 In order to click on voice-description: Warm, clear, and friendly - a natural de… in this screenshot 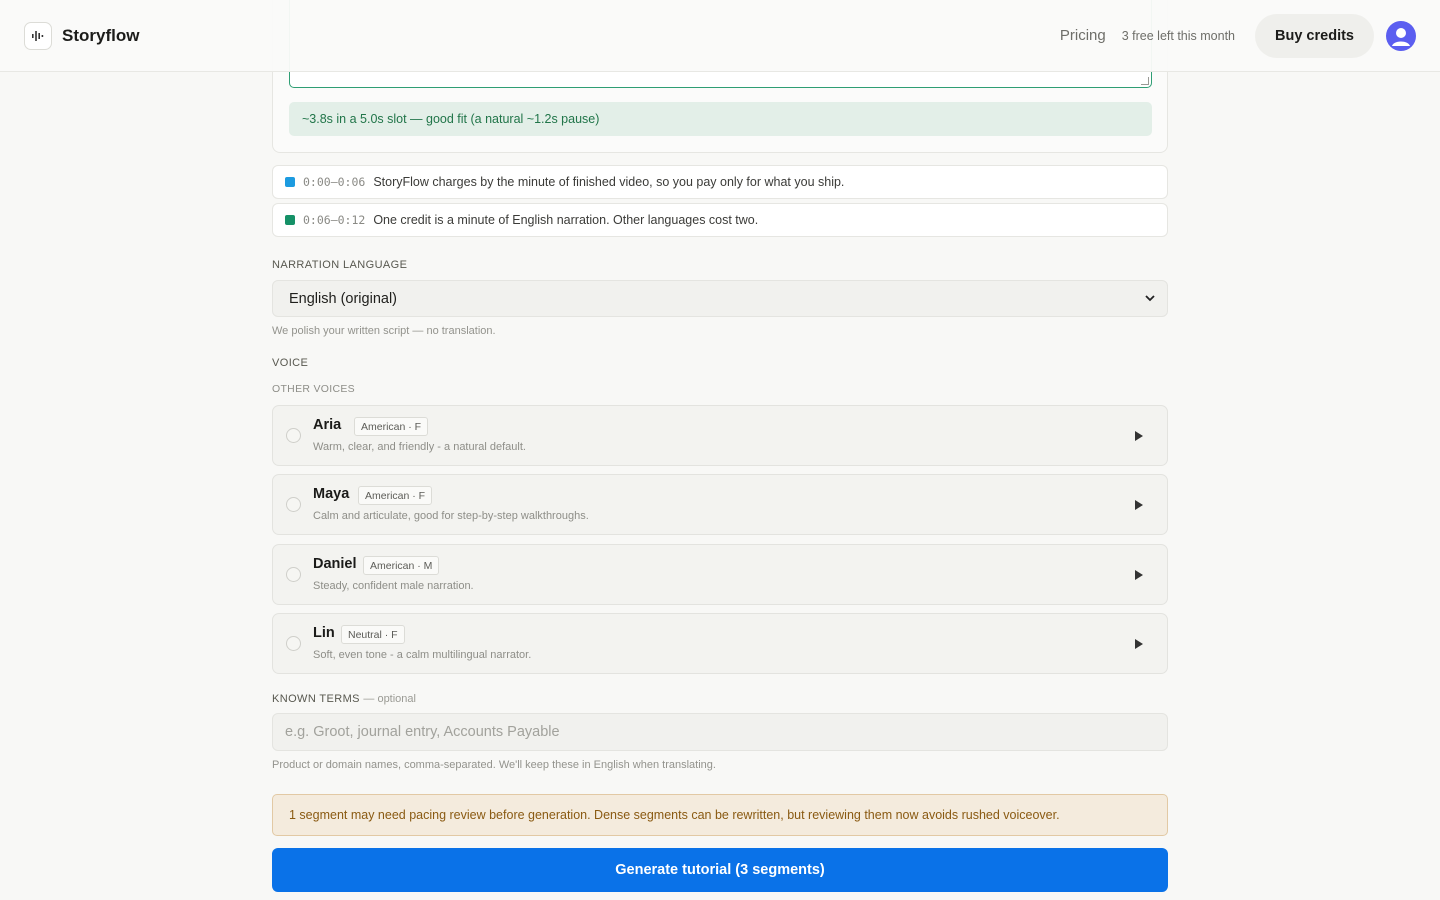, I will do `click(419, 447)`.